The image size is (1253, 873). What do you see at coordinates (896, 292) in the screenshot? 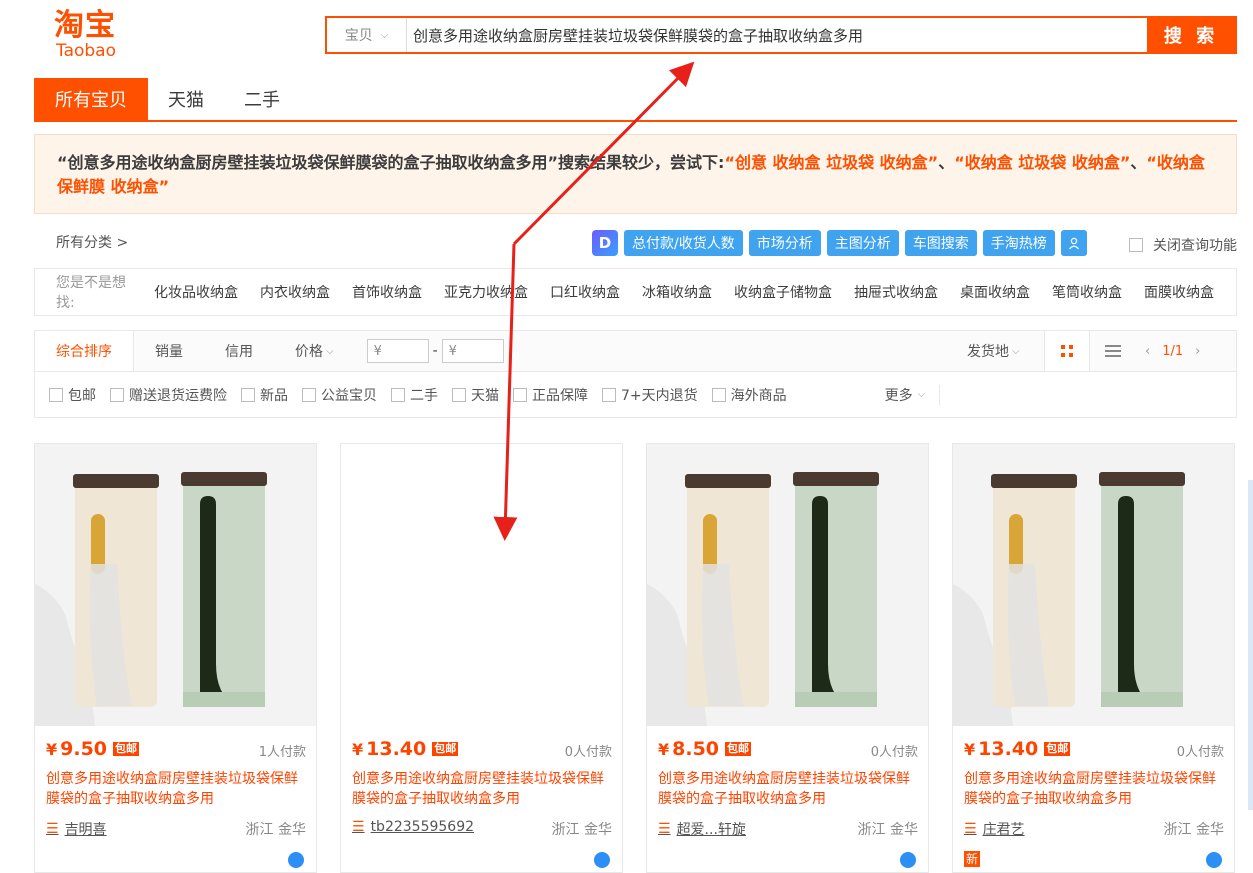
I see `suggest-item: 抽屉式收纳盒` at bounding box center [896, 292].